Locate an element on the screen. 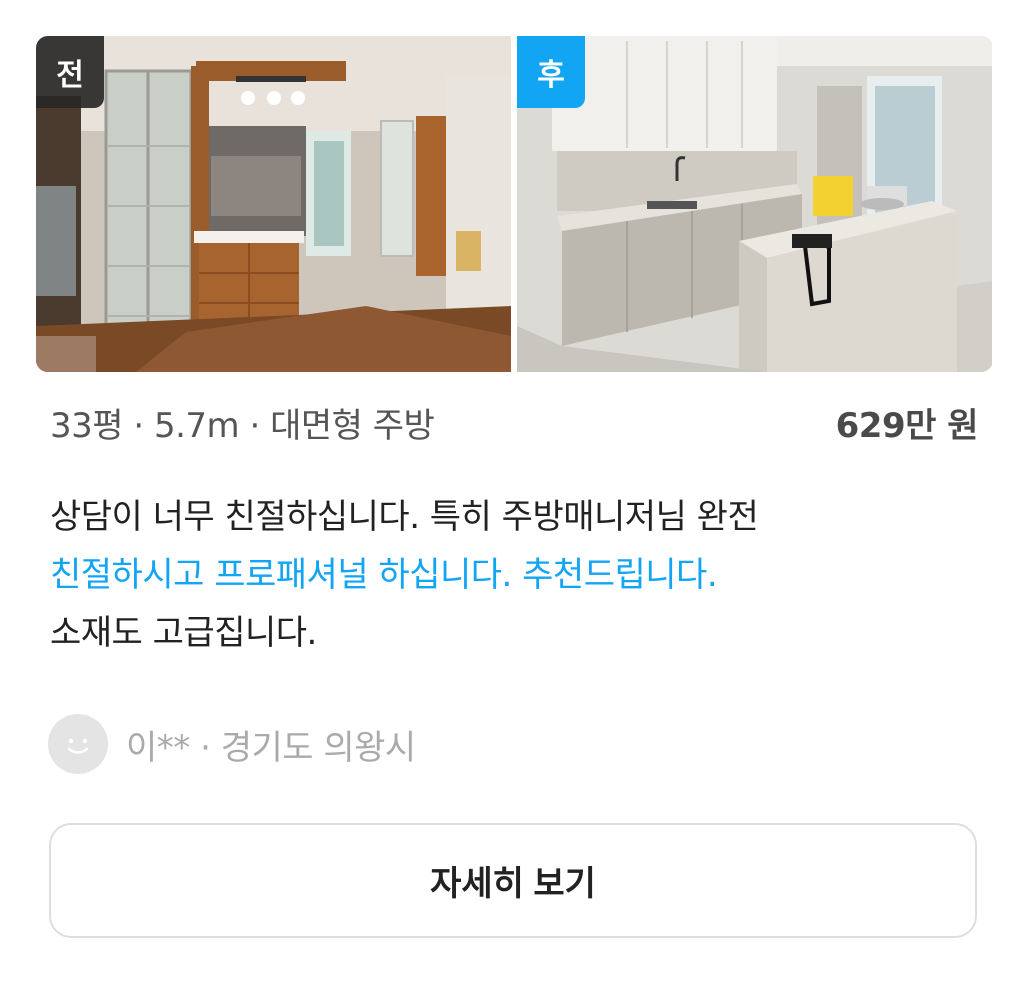 The image size is (1029, 990). after-badge: 후 is located at coordinates (551, 72).